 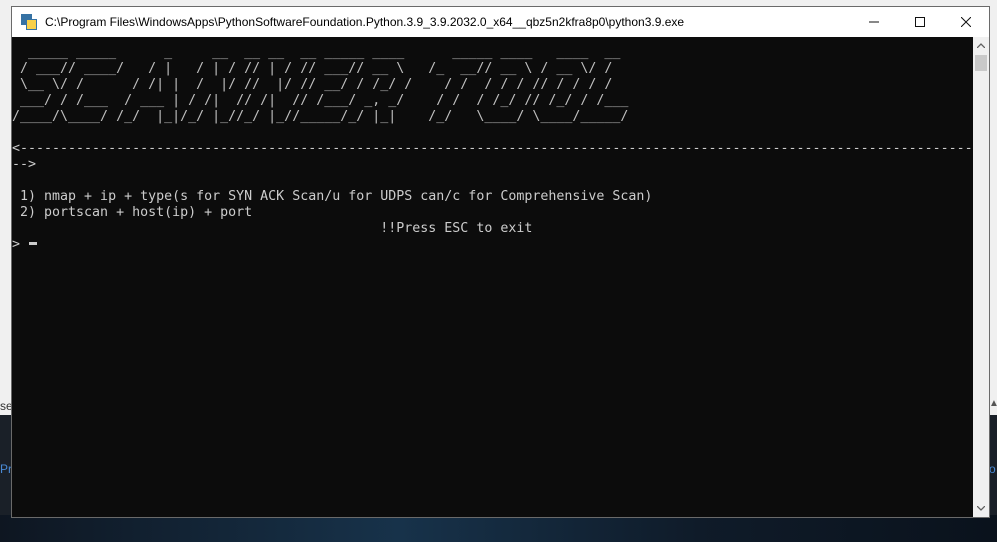 I want to click on chevron-up-icon, so click(x=981, y=45).